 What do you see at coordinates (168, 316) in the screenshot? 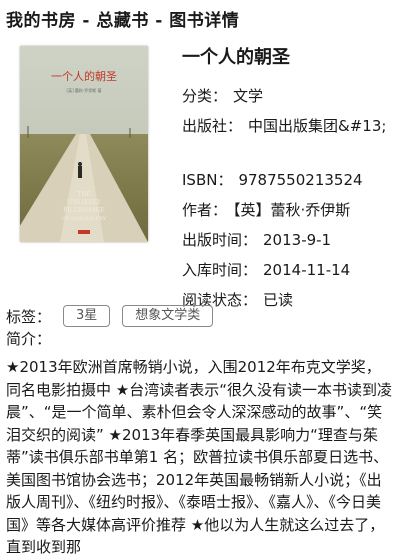
I see `tag-imaginative-literature: 想象文学类` at bounding box center [168, 316].